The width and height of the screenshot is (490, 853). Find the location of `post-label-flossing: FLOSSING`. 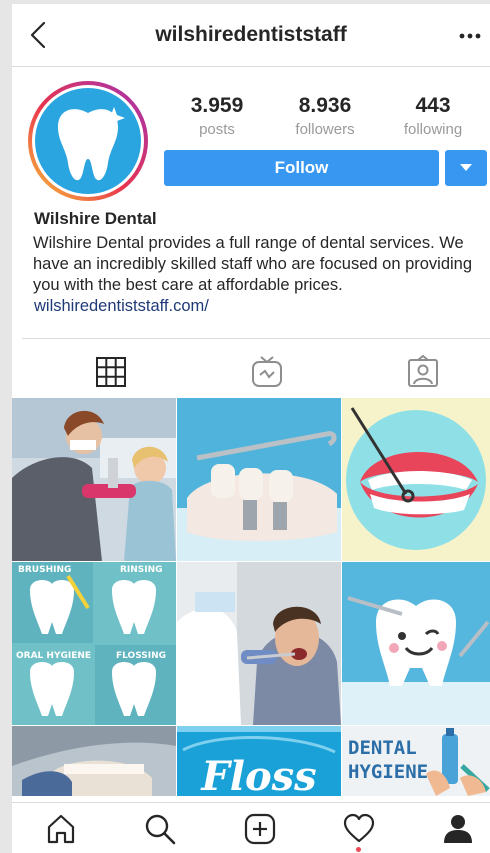

post-label-flossing: FLOSSING is located at coordinates (141, 656).